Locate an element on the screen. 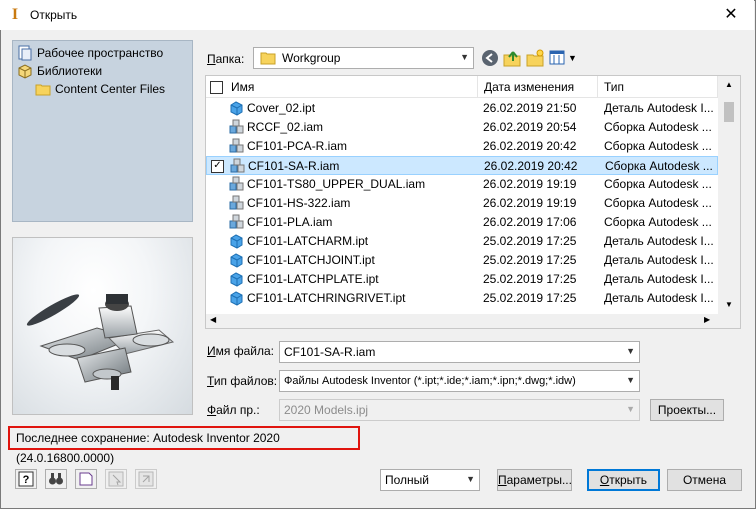 This screenshot has height=509, width=756. project-select: 2020 Models.ipj ▼ is located at coordinates (459, 410).